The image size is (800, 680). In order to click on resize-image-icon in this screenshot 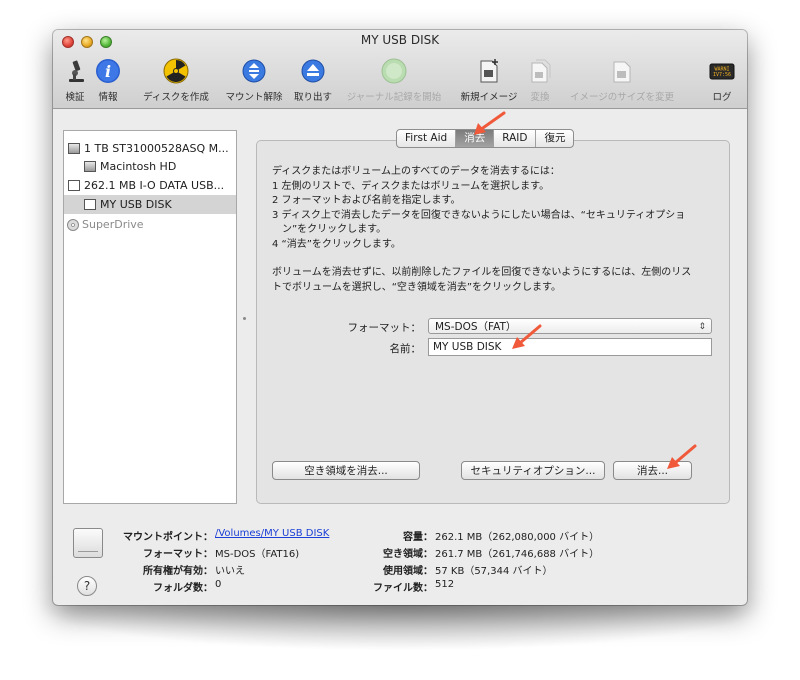, I will do `click(622, 72)`.